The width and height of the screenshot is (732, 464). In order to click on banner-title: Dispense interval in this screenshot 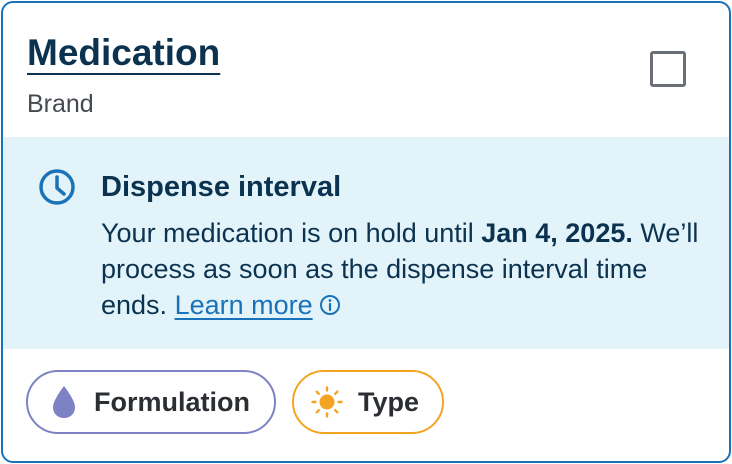, I will do `click(221, 187)`.